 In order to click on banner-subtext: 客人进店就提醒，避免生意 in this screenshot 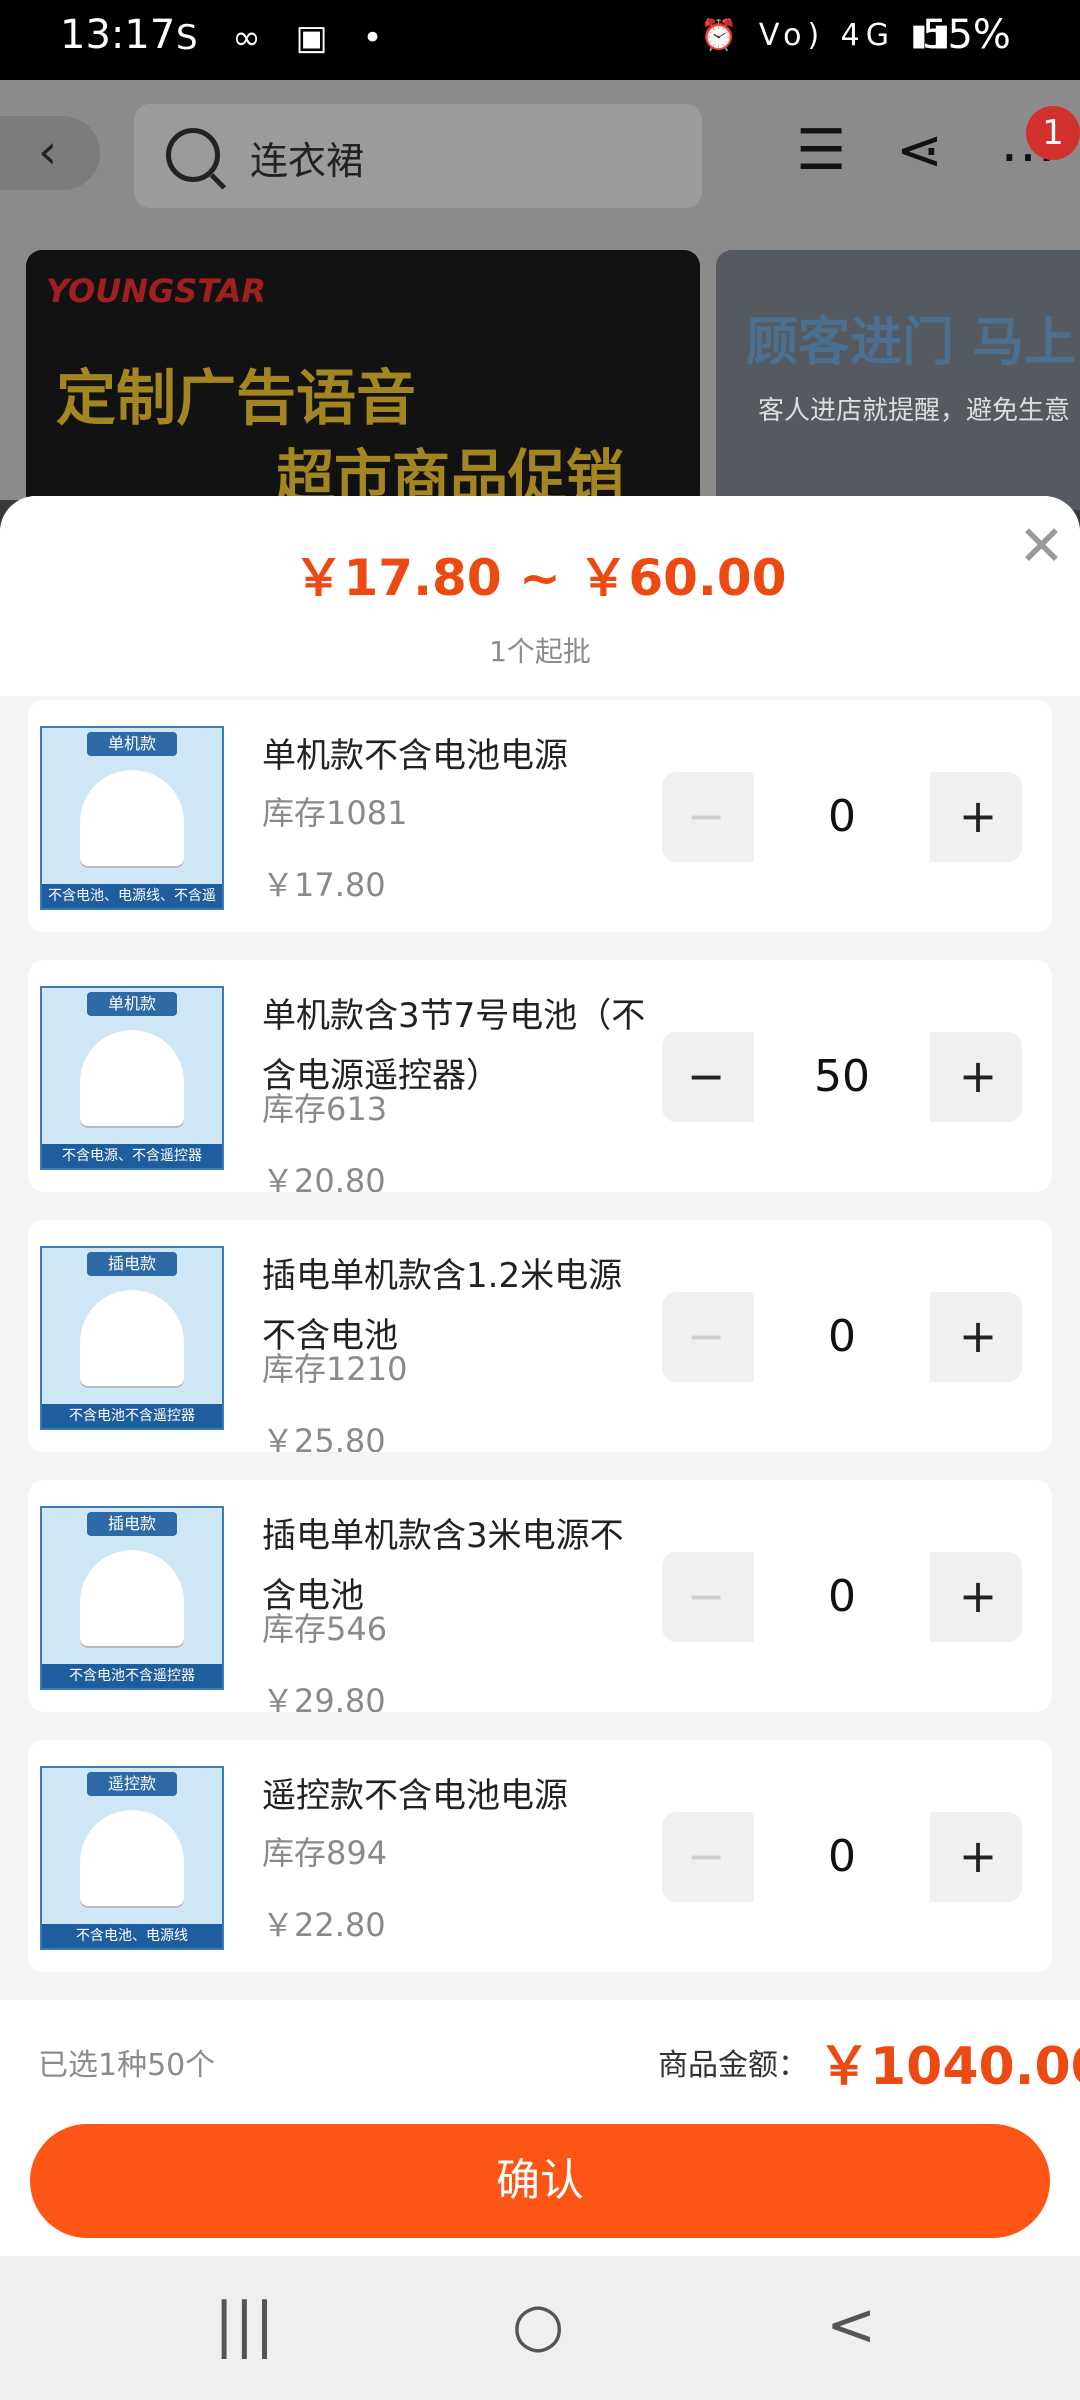, I will do `click(914, 411)`.